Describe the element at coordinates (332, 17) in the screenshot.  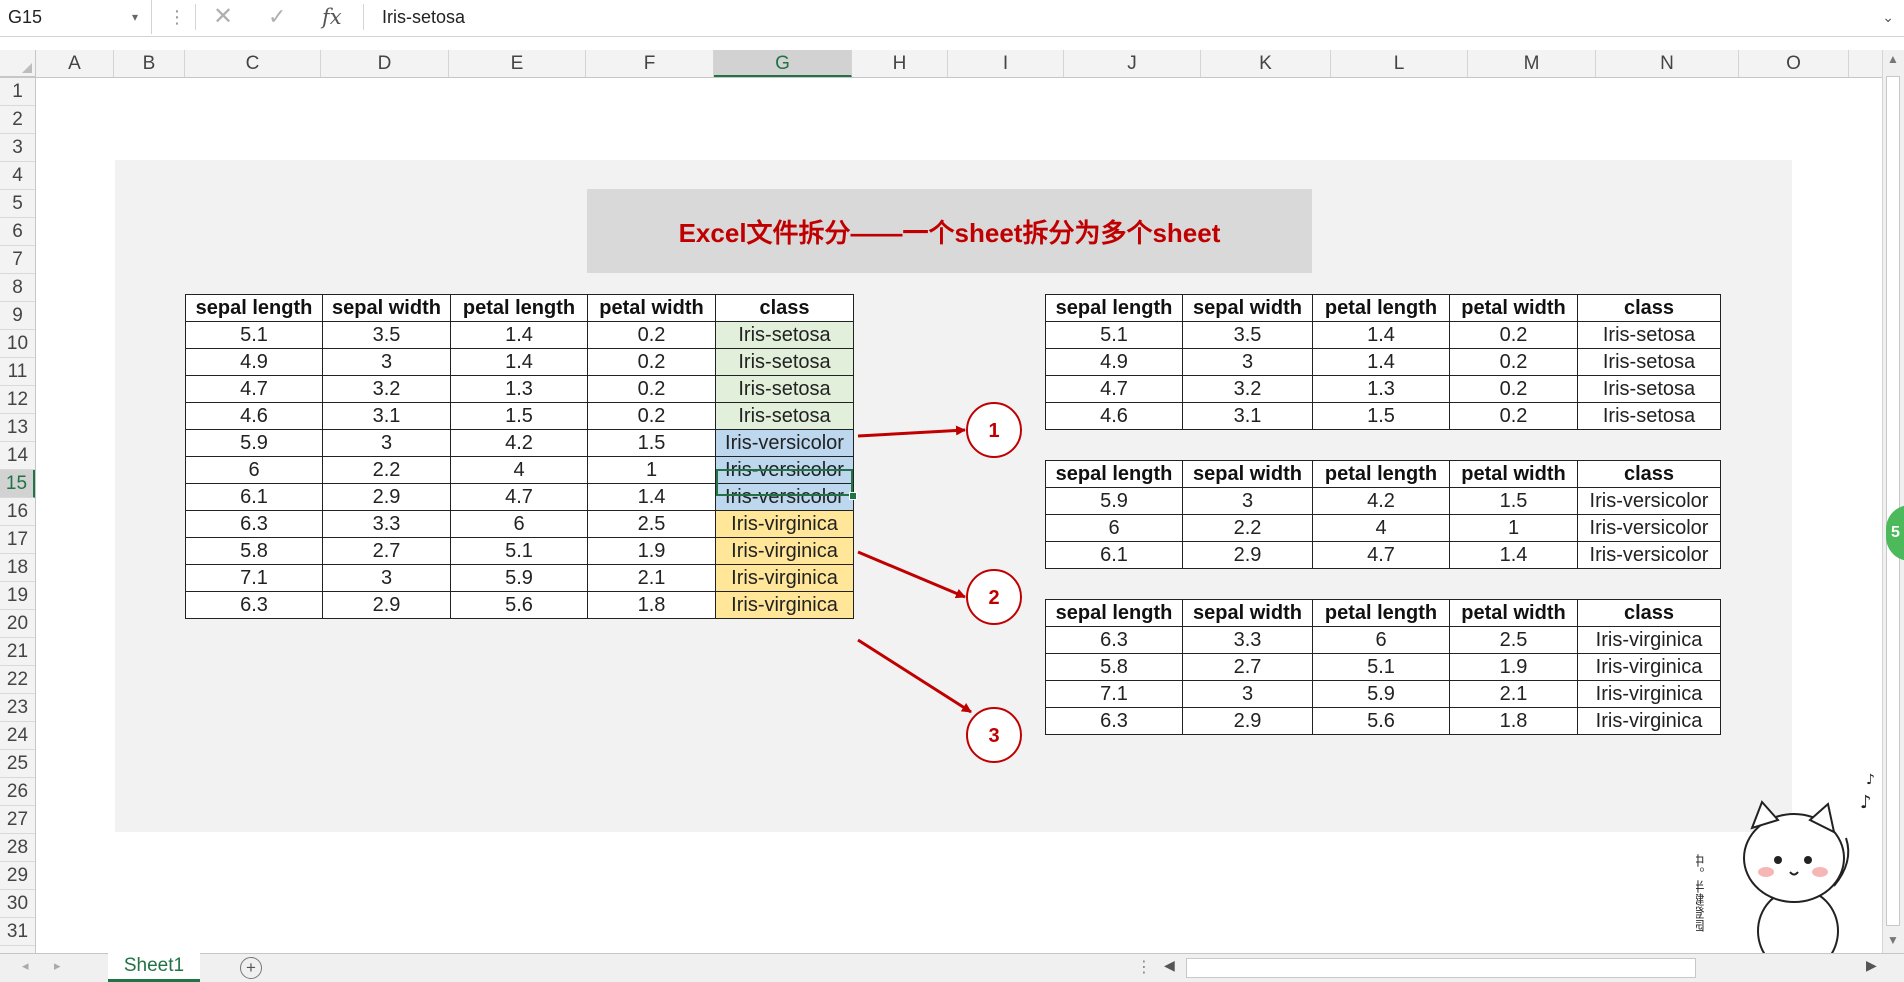
I see `insert-function-icon: fx` at that location.